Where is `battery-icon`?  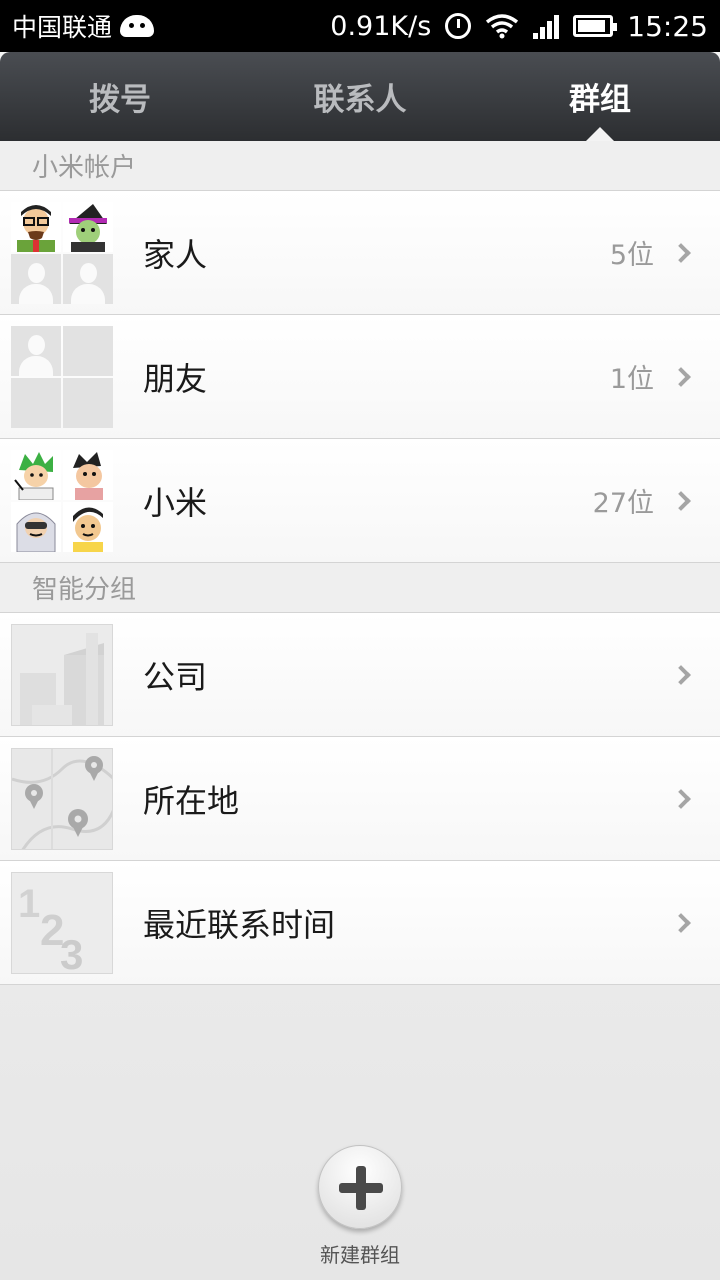 battery-icon is located at coordinates (595, 26).